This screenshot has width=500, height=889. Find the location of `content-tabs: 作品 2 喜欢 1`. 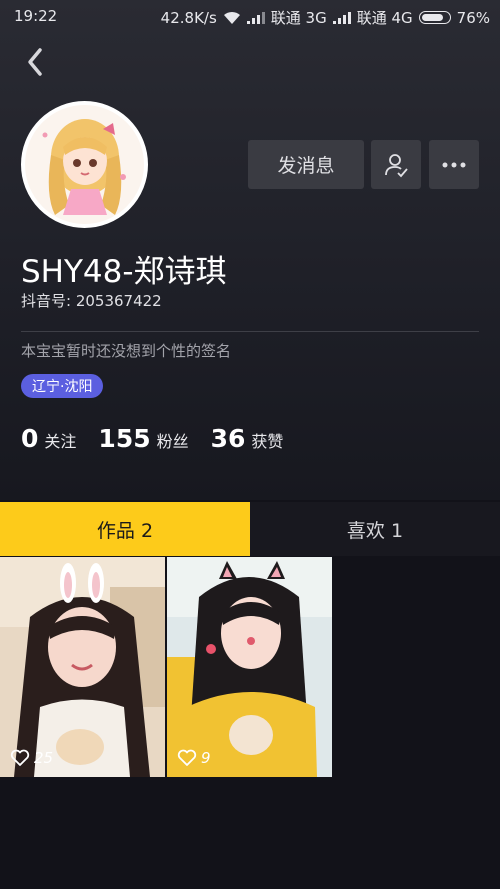

content-tabs: 作品 2 喜欢 1 is located at coordinates (250, 529).